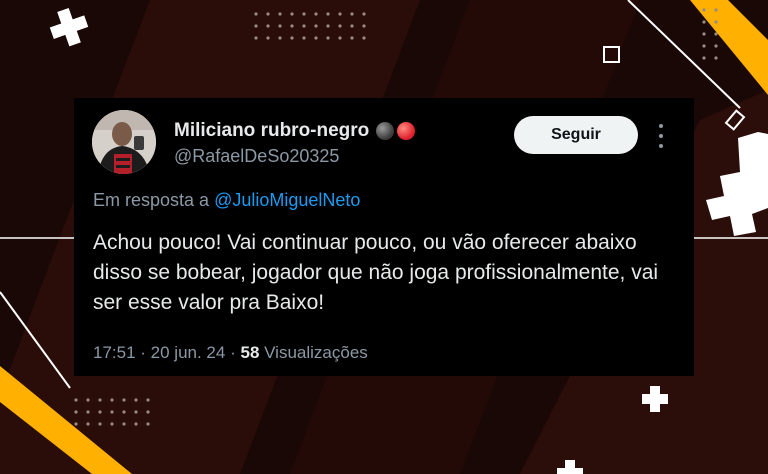 Image resolution: width=768 pixels, height=474 pixels. I want to click on avatar, so click(124, 142).